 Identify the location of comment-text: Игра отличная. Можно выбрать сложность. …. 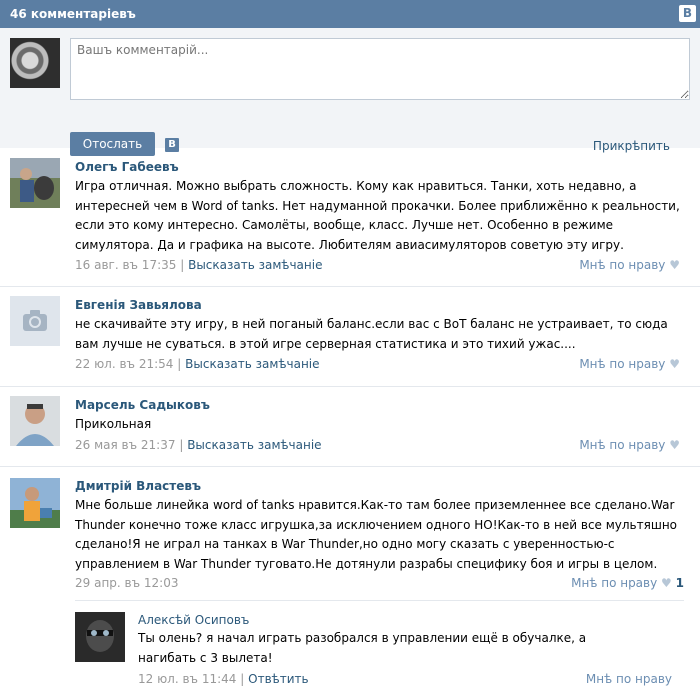
(377, 215).